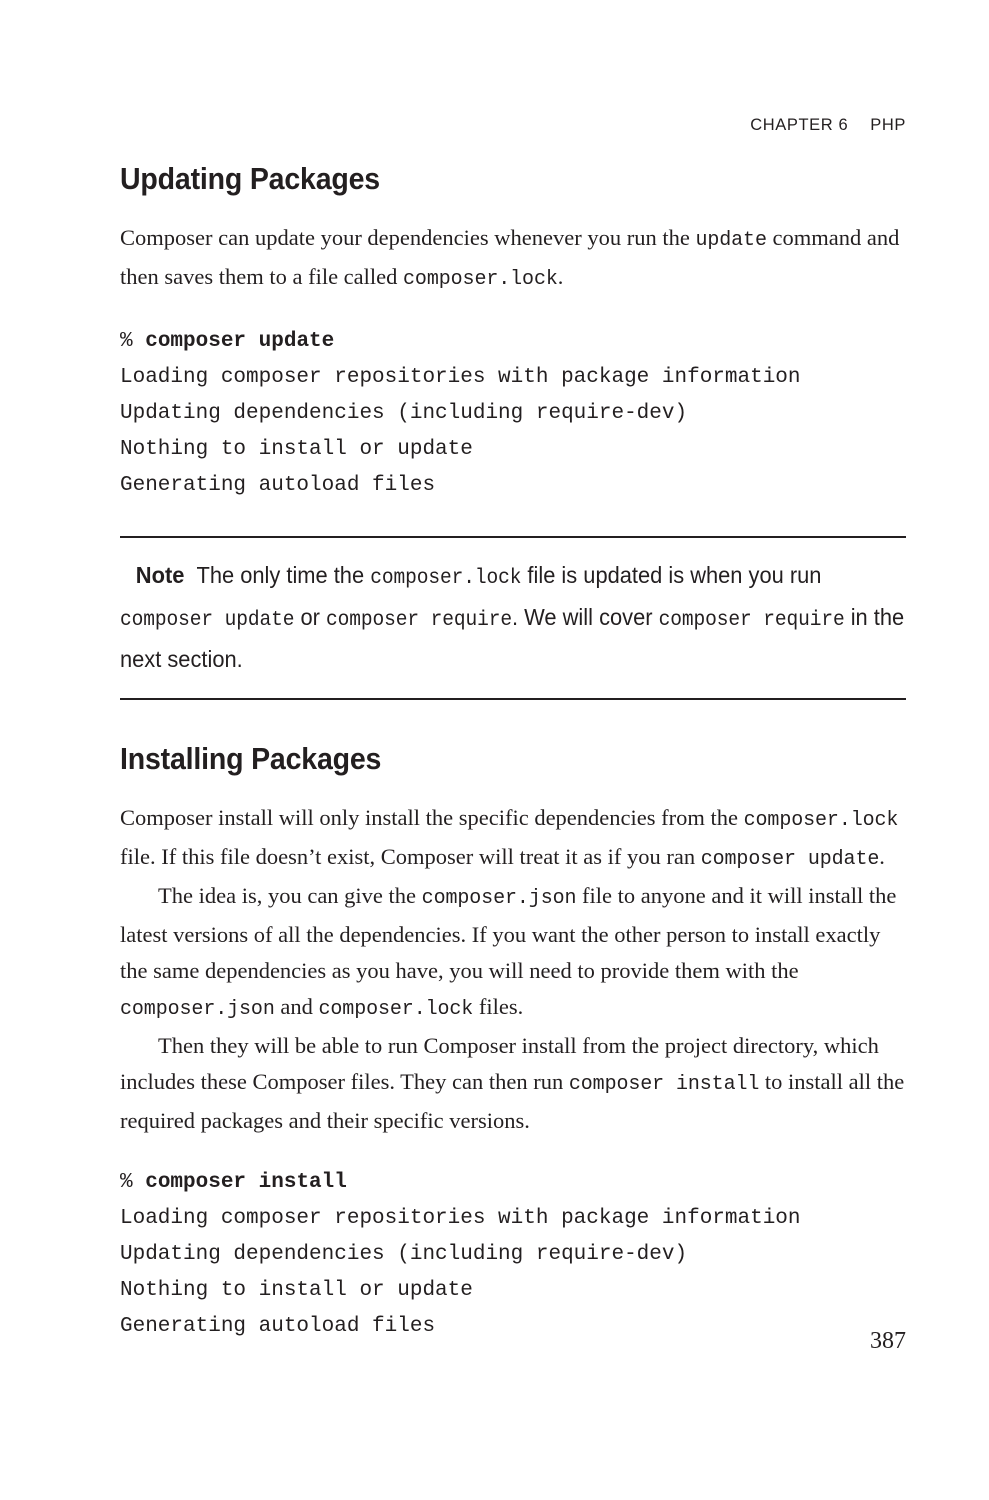 This screenshot has width=989, height=1500. I want to click on section-heading-installing-packages: Installing Packages, so click(251, 758).